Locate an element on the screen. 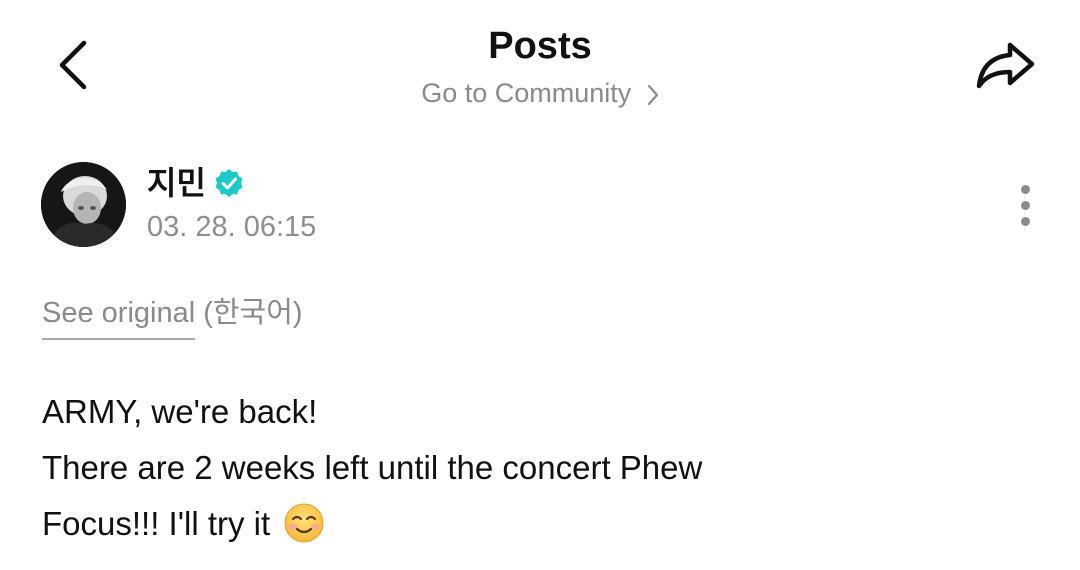 This screenshot has width=1080, height=570. post-line-with-emoji: Focus!!! I'll try it is located at coordinates (372, 524).